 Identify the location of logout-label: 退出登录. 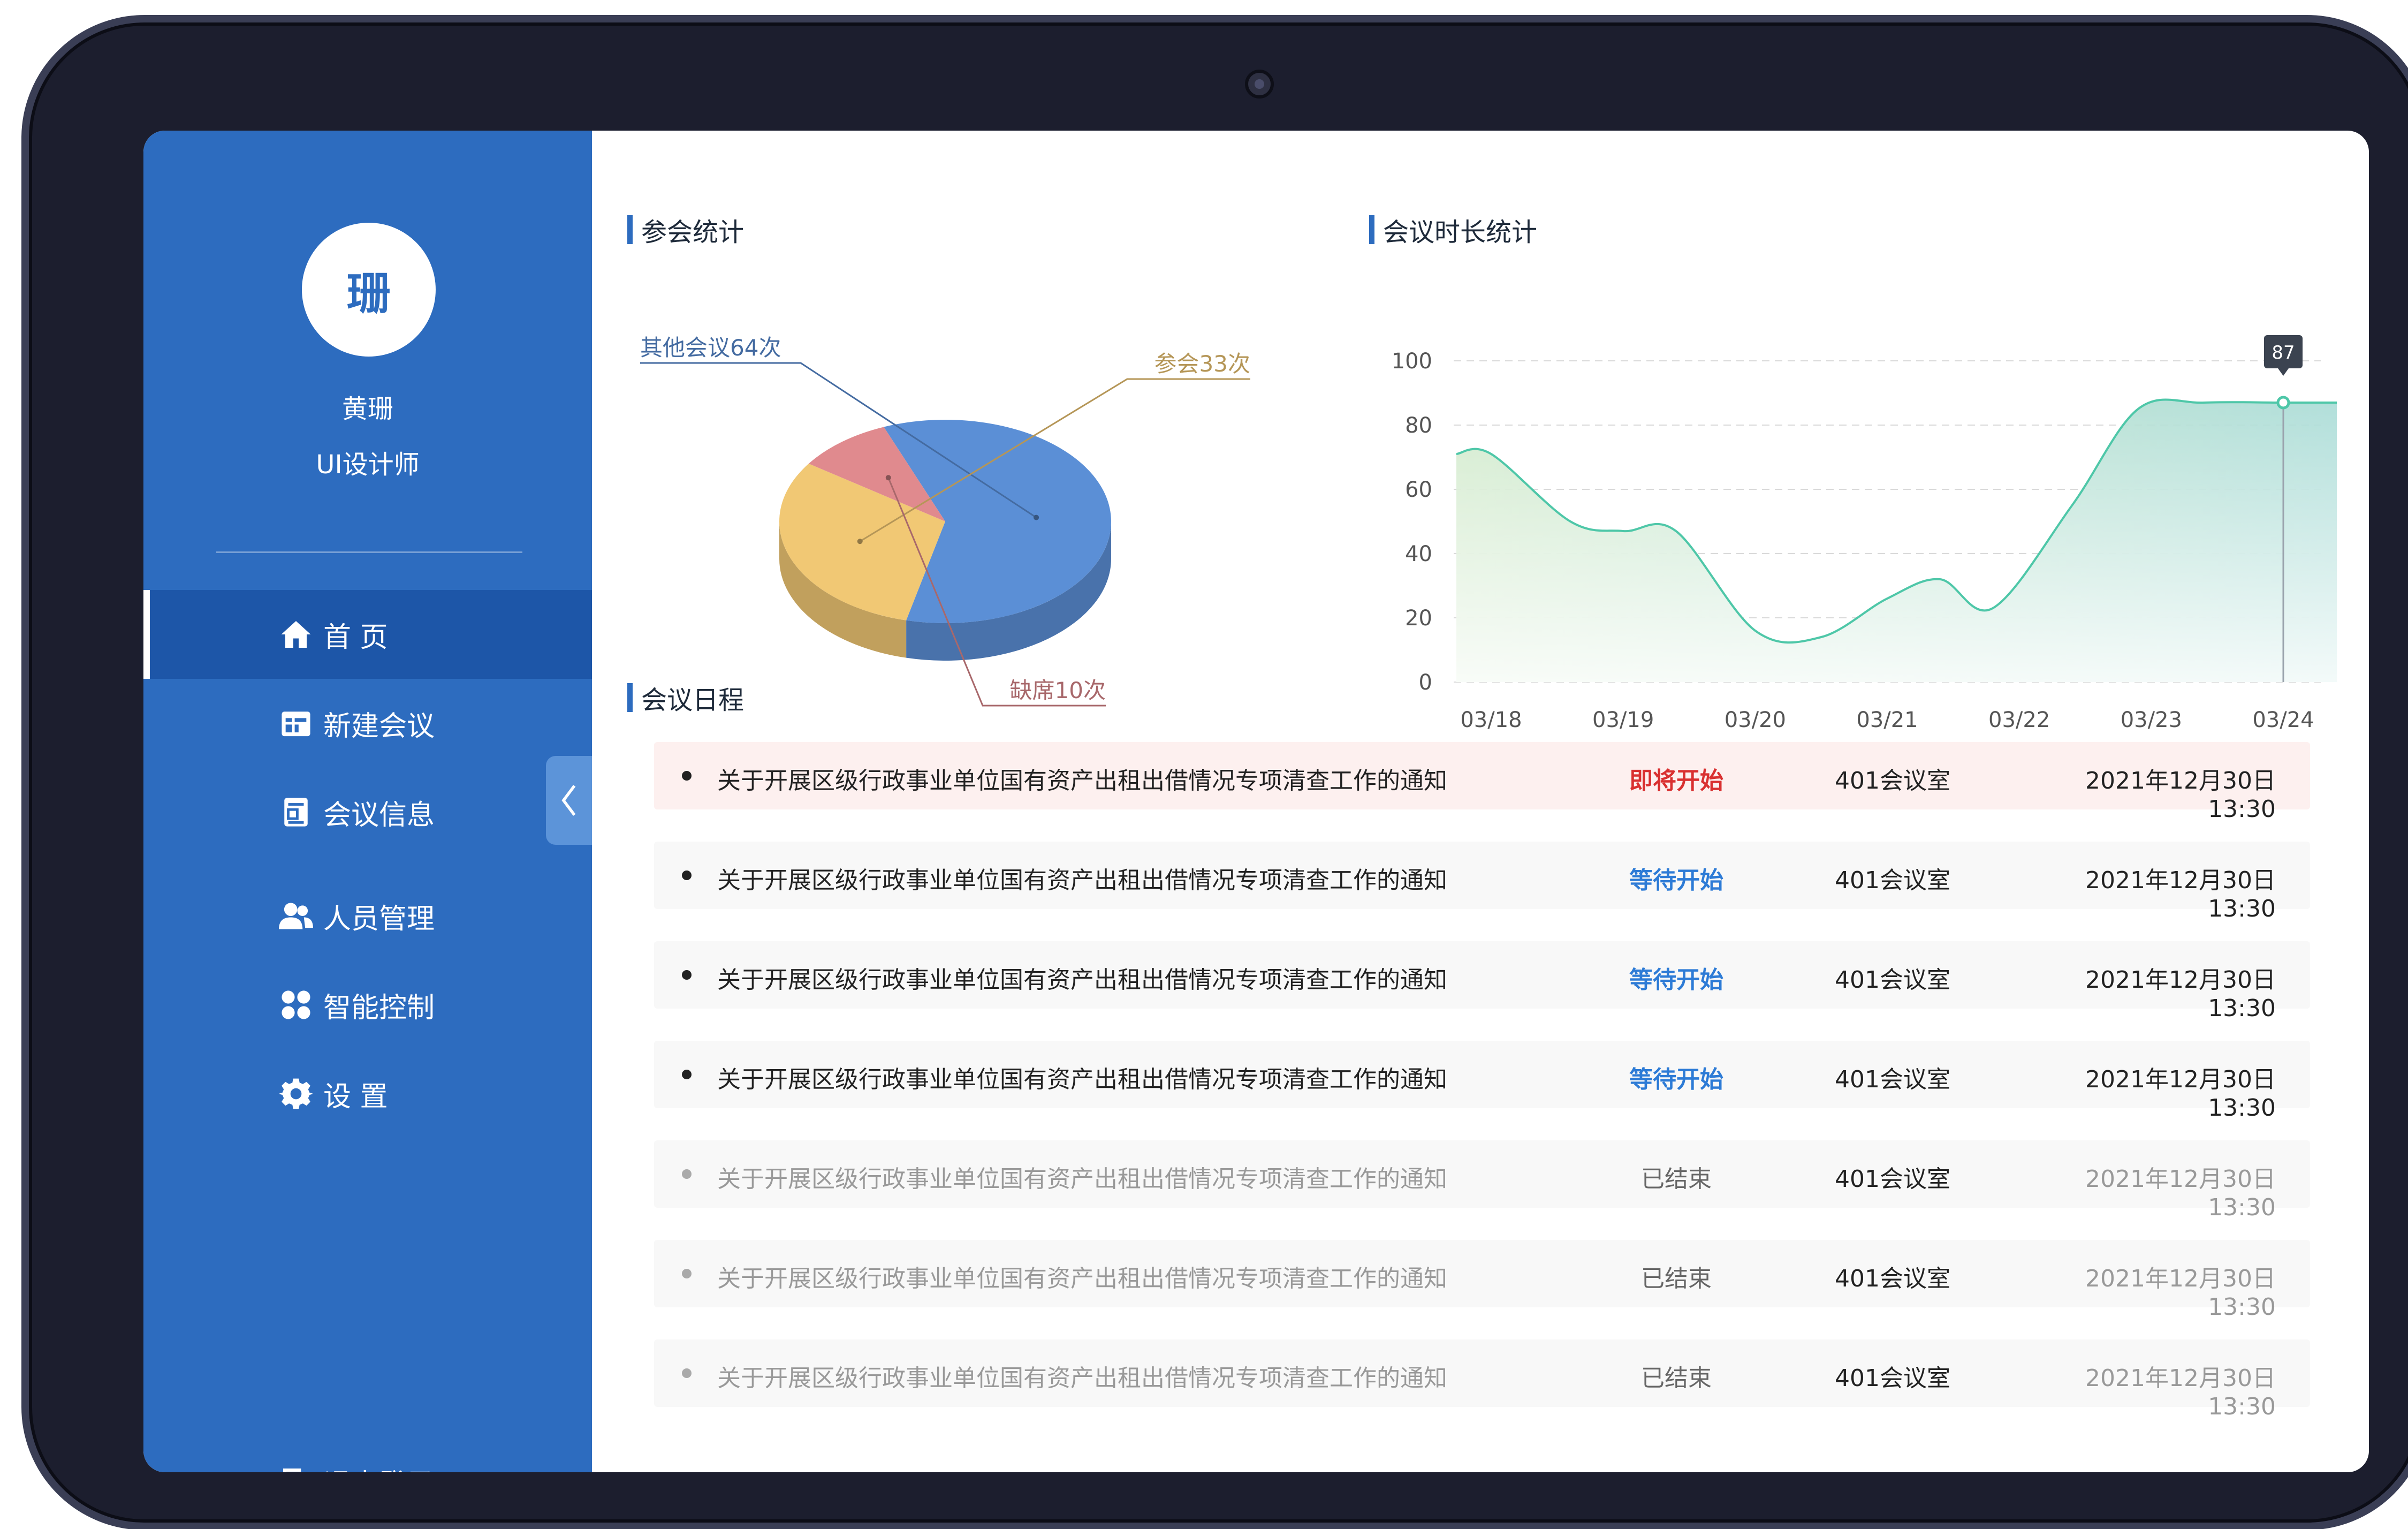
(379, 1467).